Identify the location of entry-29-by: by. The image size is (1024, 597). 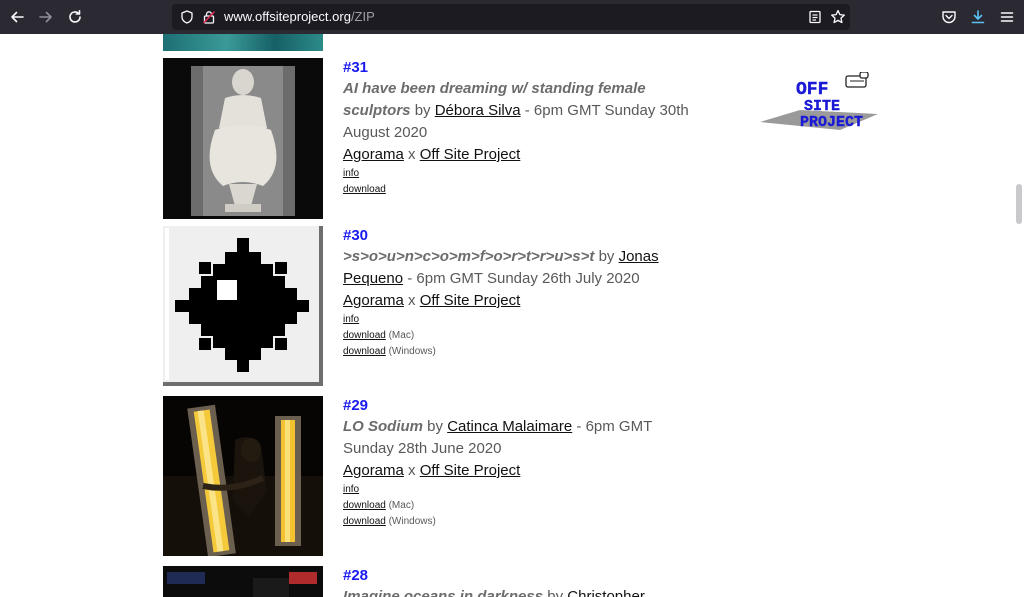
(435, 426).